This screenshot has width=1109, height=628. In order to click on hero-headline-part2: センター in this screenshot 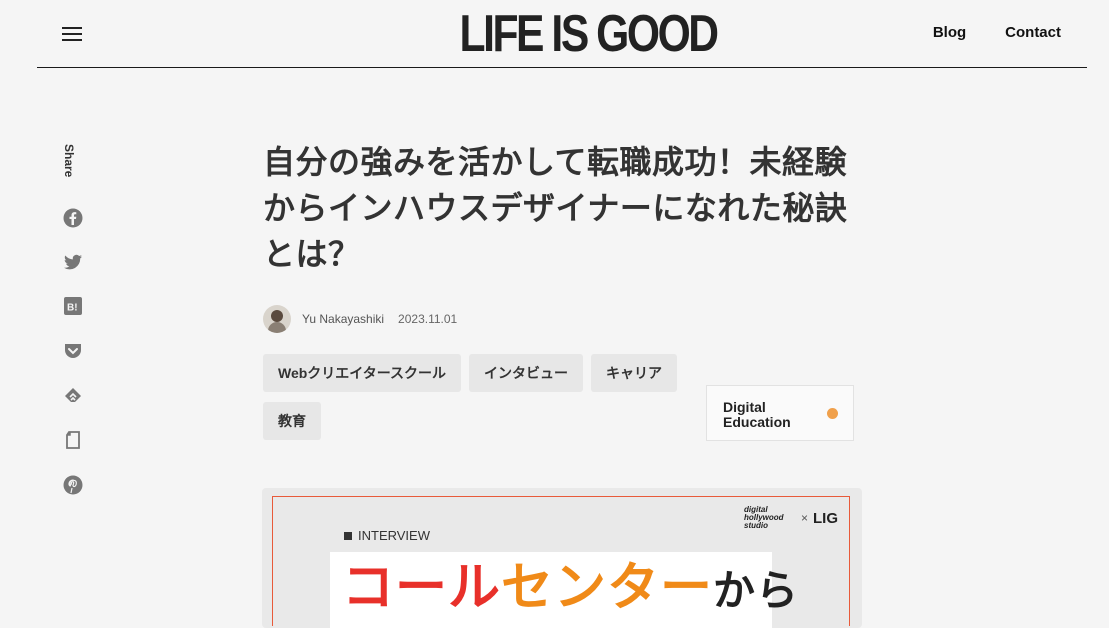, I will do `click(607, 588)`.